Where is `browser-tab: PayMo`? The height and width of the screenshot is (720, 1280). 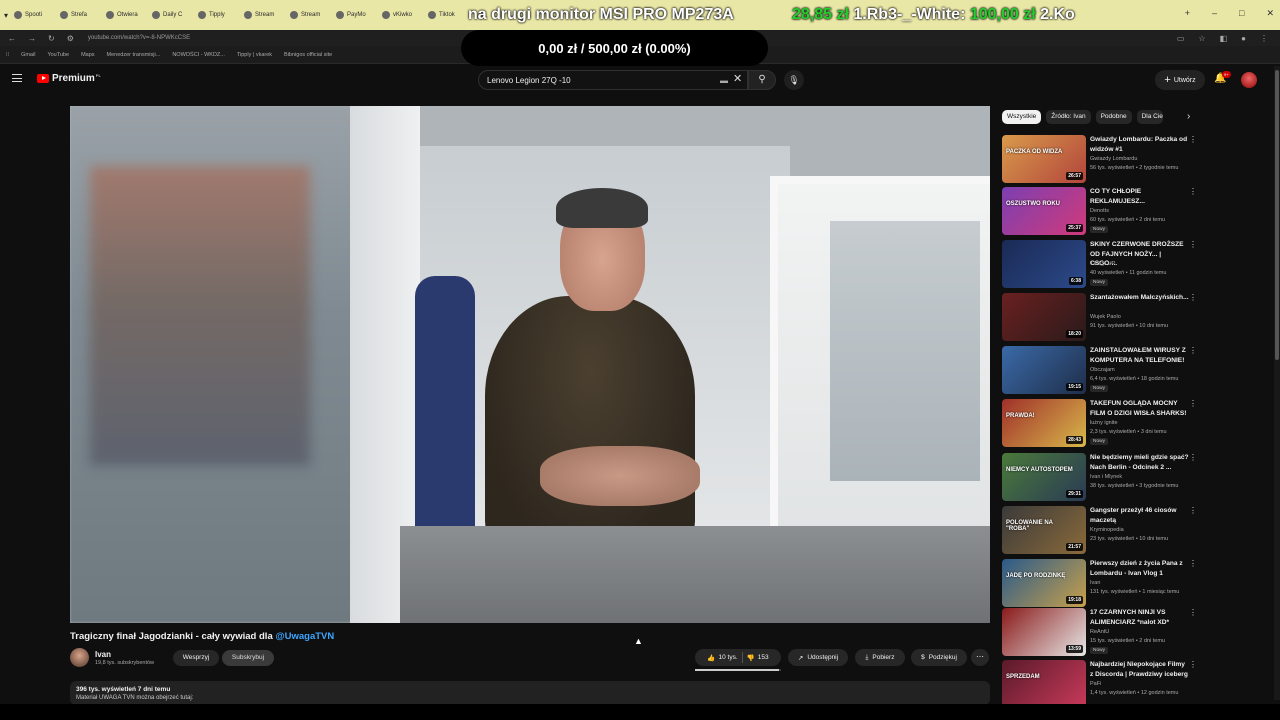
browser-tab: PayMo is located at coordinates (356, 15).